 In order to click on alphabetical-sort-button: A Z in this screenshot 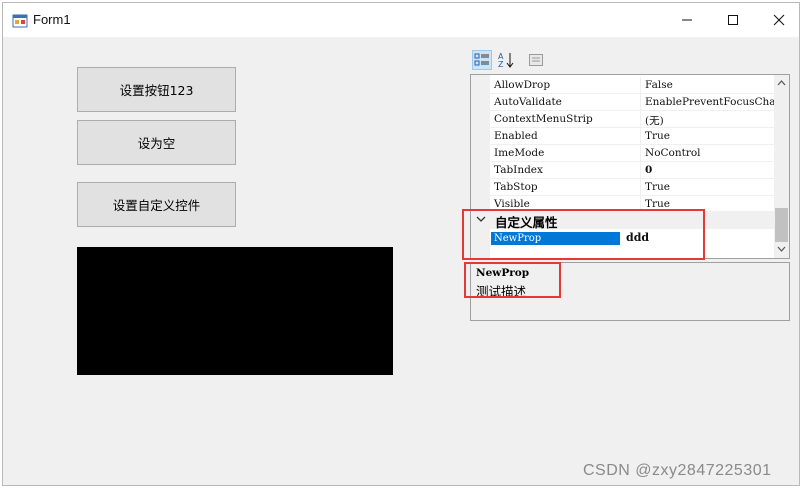, I will do `click(506, 60)`.